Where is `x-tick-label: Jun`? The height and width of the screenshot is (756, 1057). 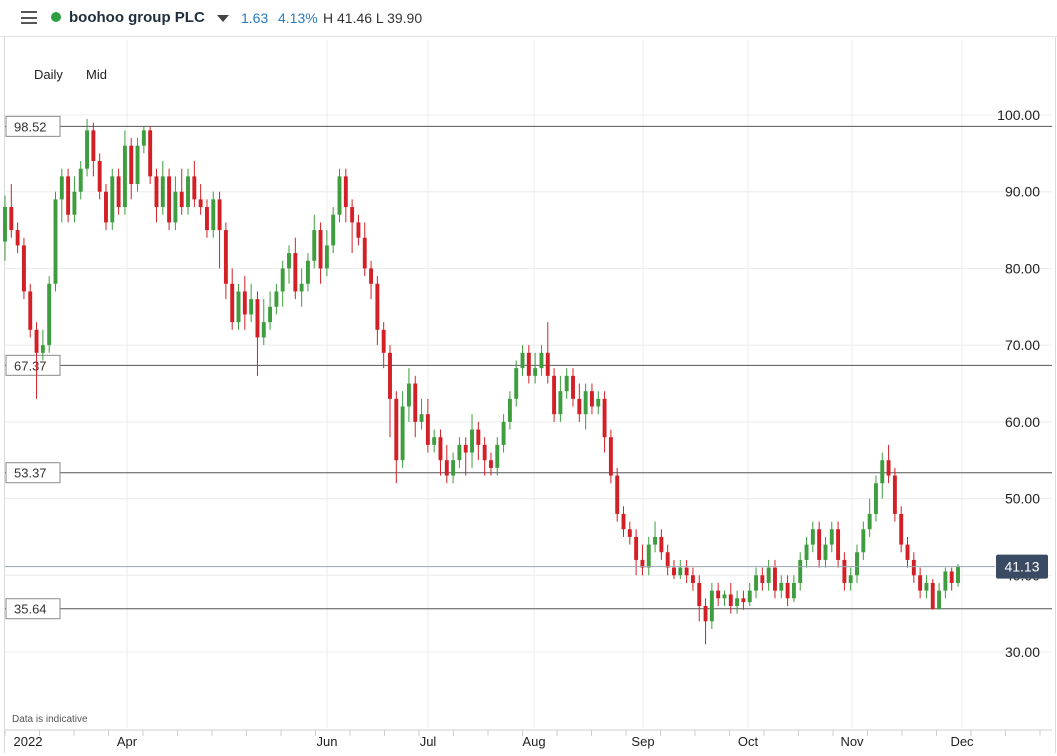
x-tick-label: Jun is located at coordinates (327, 741).